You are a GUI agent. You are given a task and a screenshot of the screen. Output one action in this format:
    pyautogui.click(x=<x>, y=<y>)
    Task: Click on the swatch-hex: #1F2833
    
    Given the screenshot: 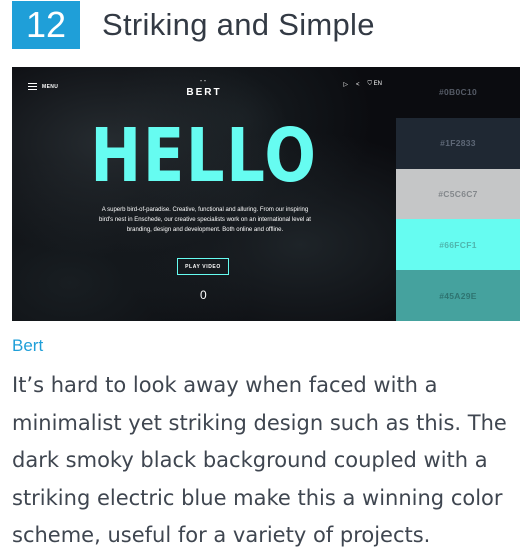 What is the action you would take?
    pyautogui.click(x=458, y=143)
    